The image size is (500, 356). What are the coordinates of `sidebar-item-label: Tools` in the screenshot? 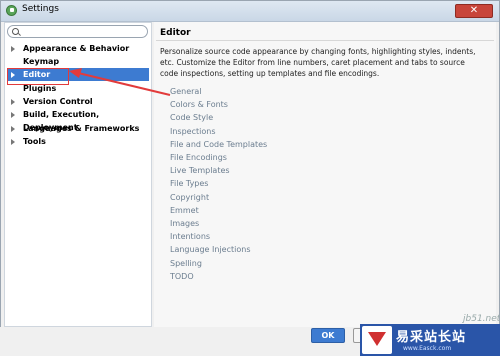 It's located at (34, 141).